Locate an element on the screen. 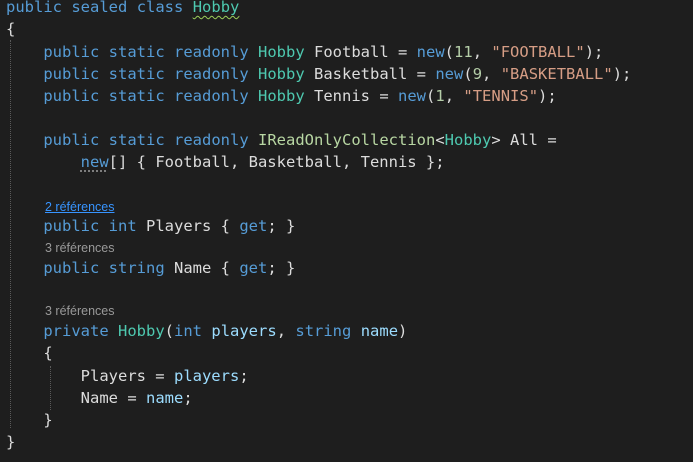 The height and width of the screenshot is (462, 693). code-line-ctor-players: Players = players; is located at coordinates (127, 376).